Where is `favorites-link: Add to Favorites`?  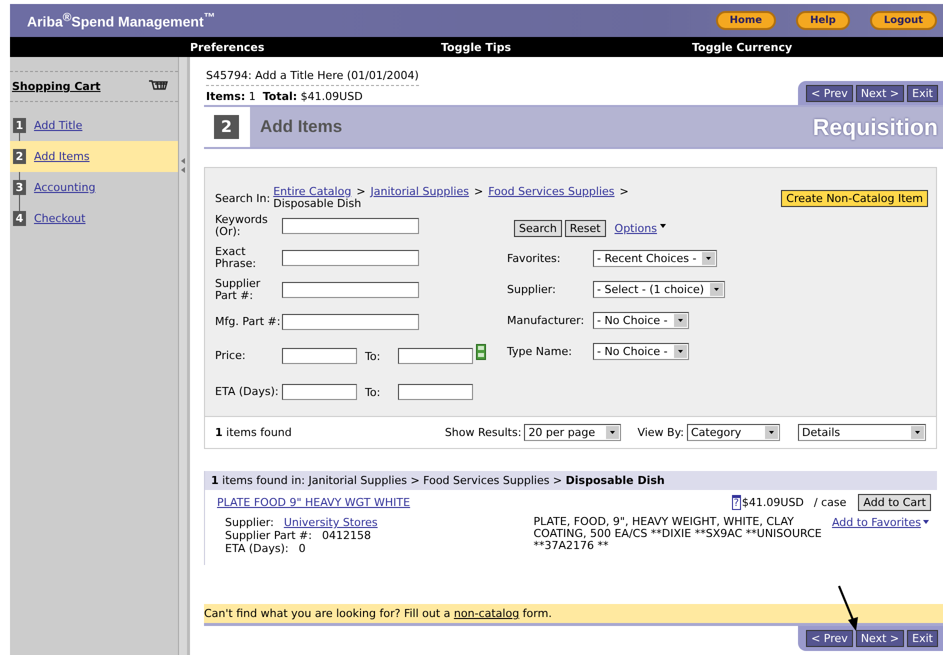 favorites-link: Add to Favorites is located at coordinates (876, 535).